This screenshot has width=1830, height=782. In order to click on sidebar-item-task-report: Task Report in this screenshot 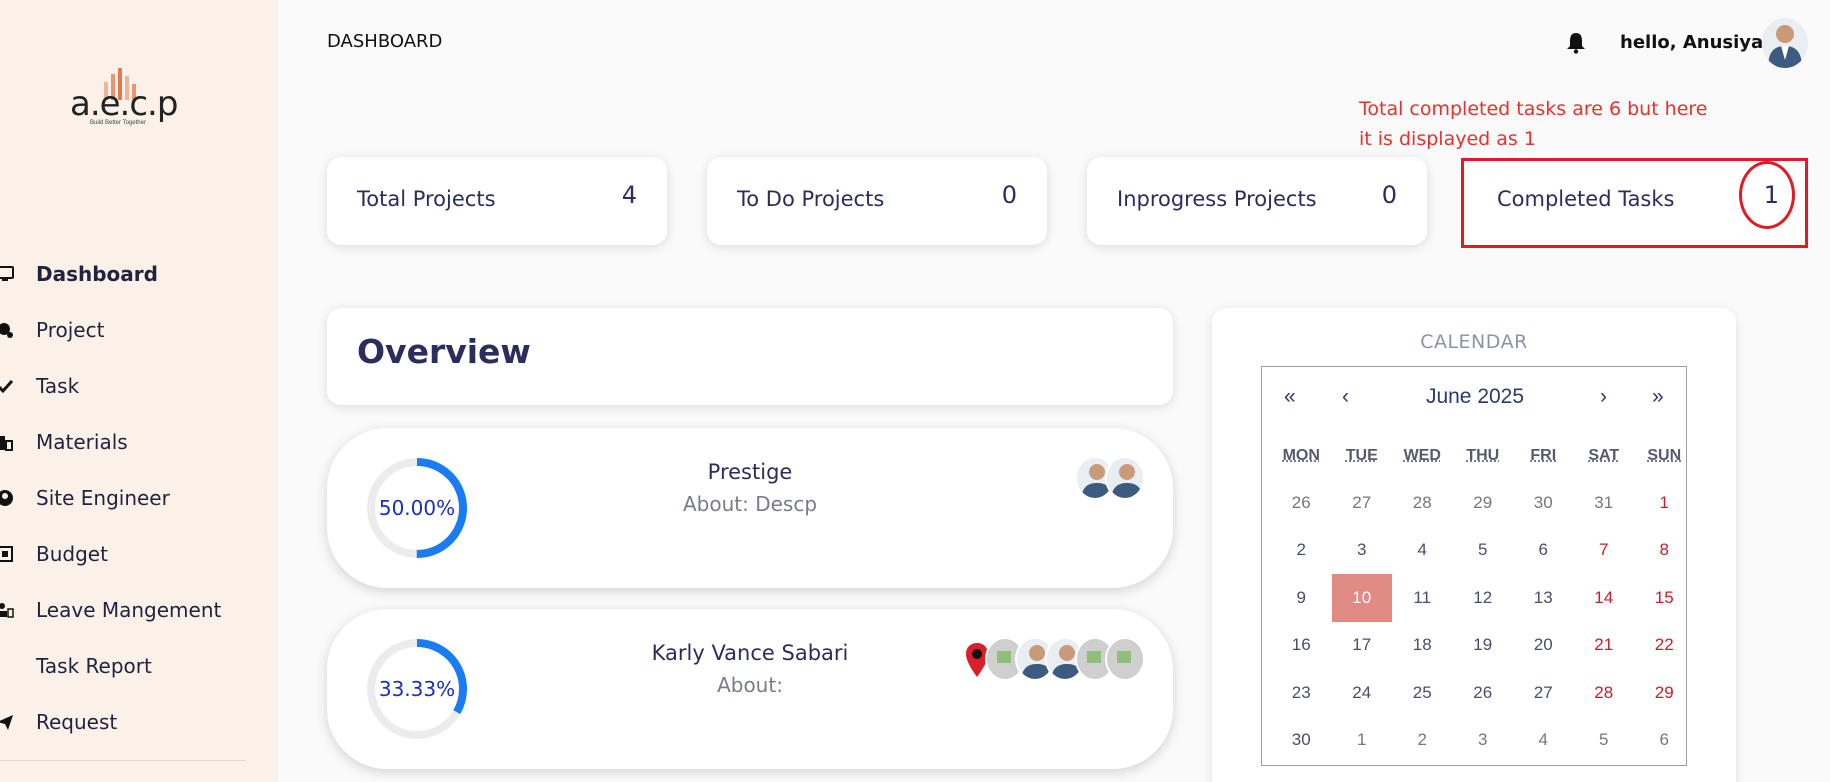, I will do `click(139, 666)`.